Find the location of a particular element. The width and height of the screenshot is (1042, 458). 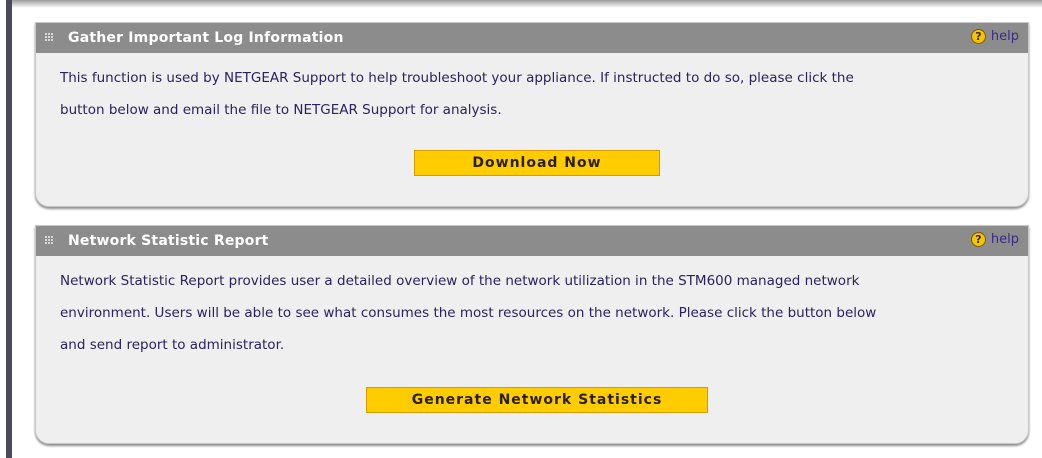

network-stats-help-link: ? help is located at coordinates (994, 239).